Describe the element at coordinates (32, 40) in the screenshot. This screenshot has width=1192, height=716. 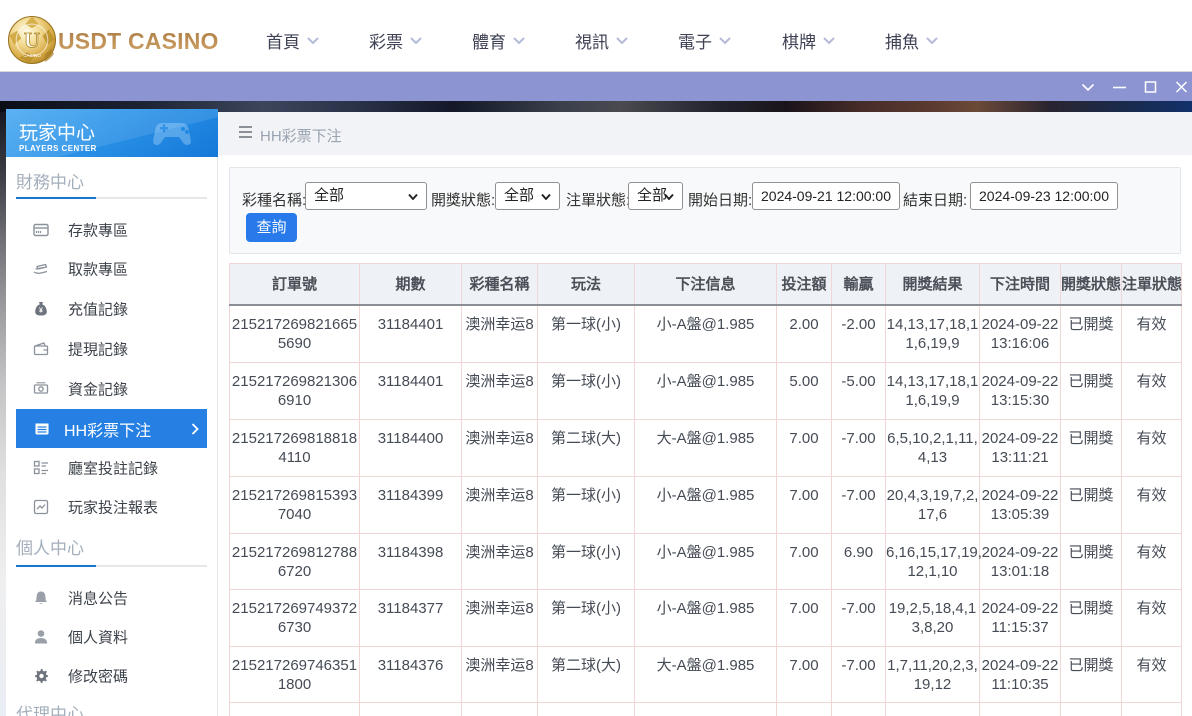
I see `svg-text: U` at that location.